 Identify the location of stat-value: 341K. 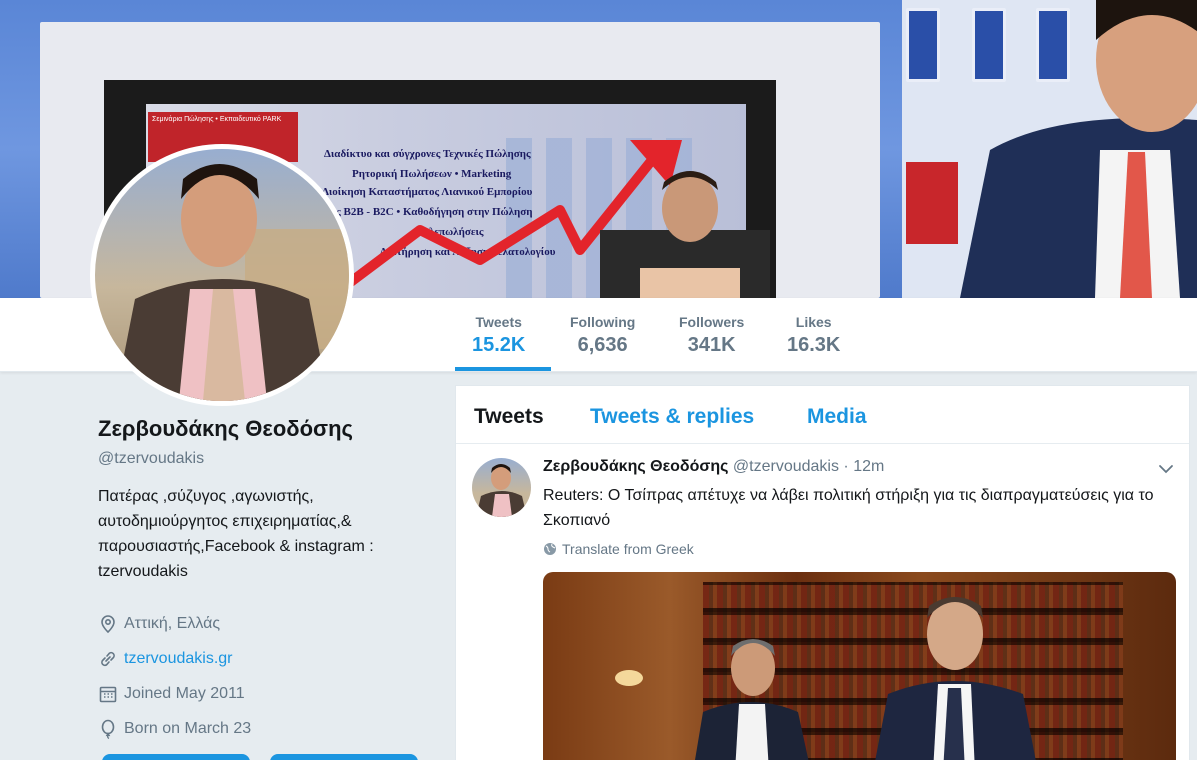
(711, 345).